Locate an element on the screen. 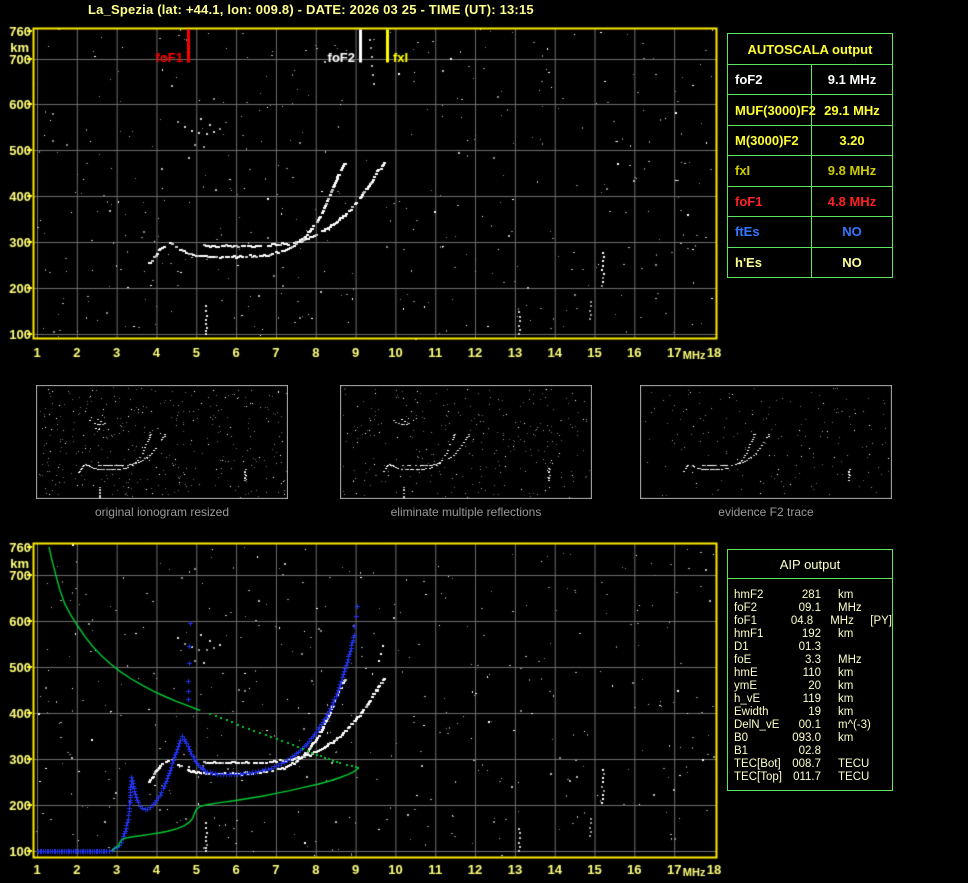  thumbnail-caption: original ionogram resized is located at coordinates (162, 512).